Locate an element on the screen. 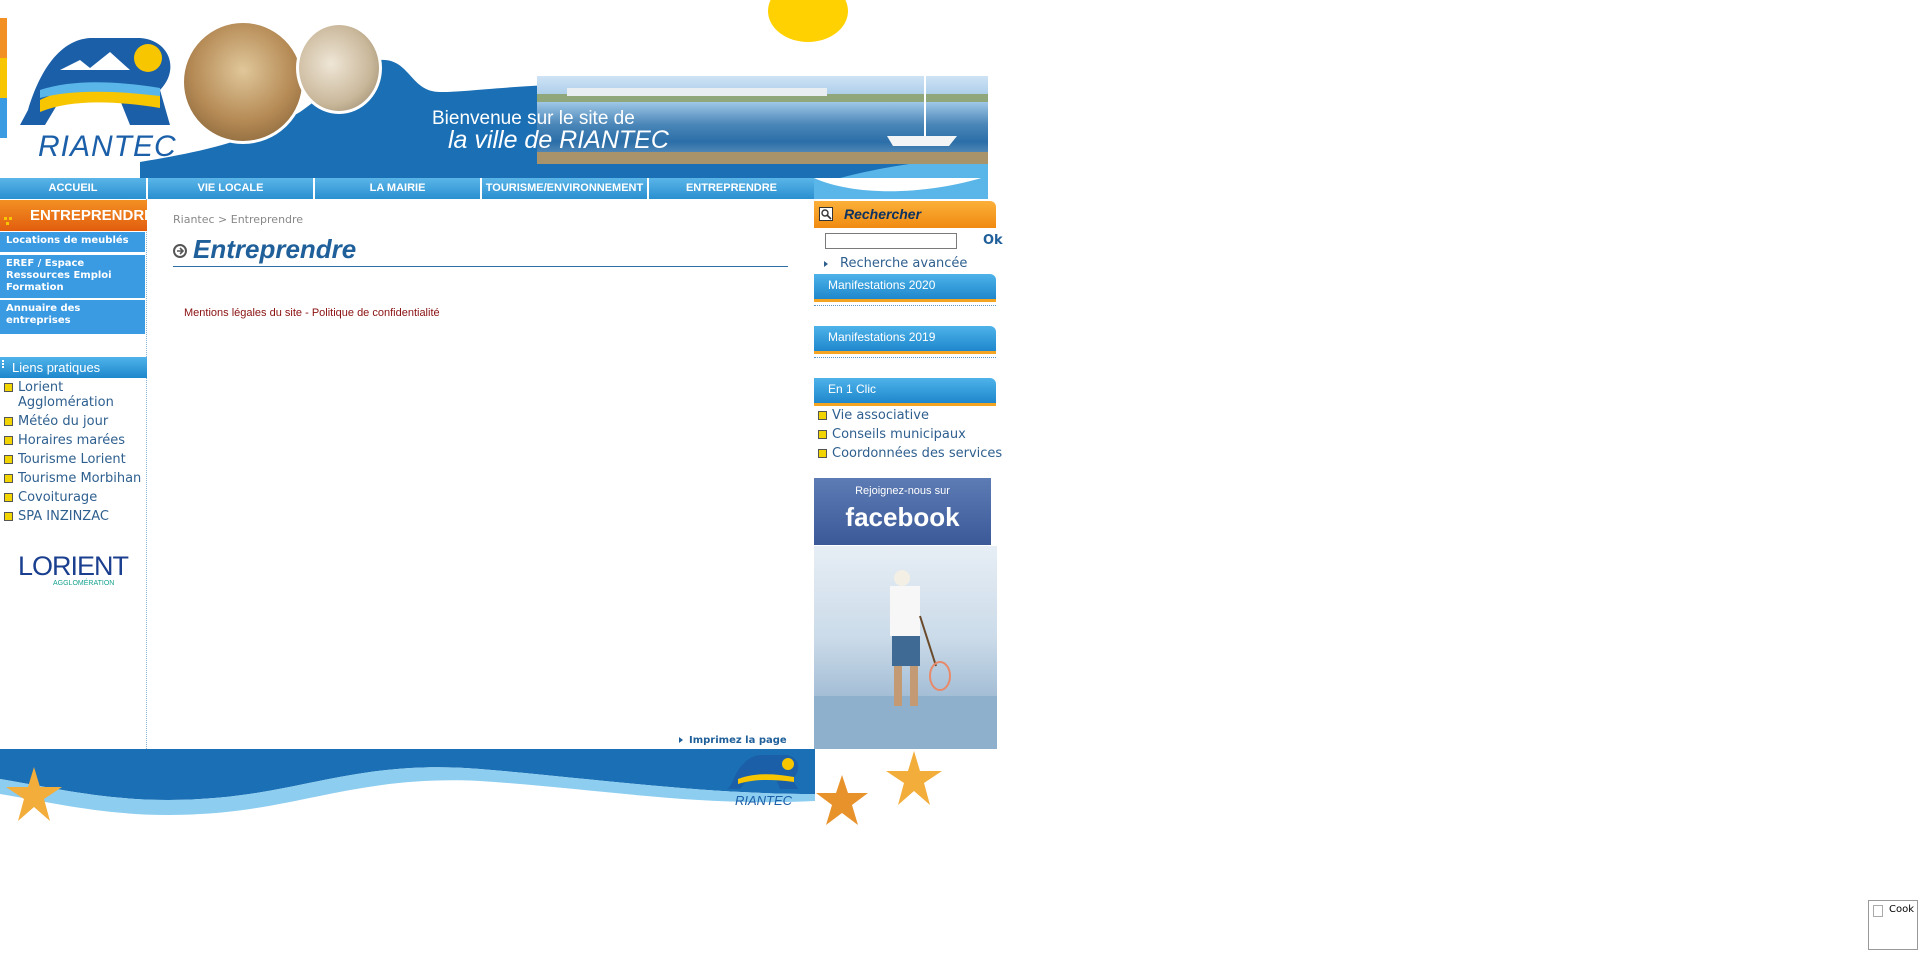 Image resolution: width=1920 pixels, height=955 pixels. site-footer: RIANTEC is located at coordinates (500, 799).